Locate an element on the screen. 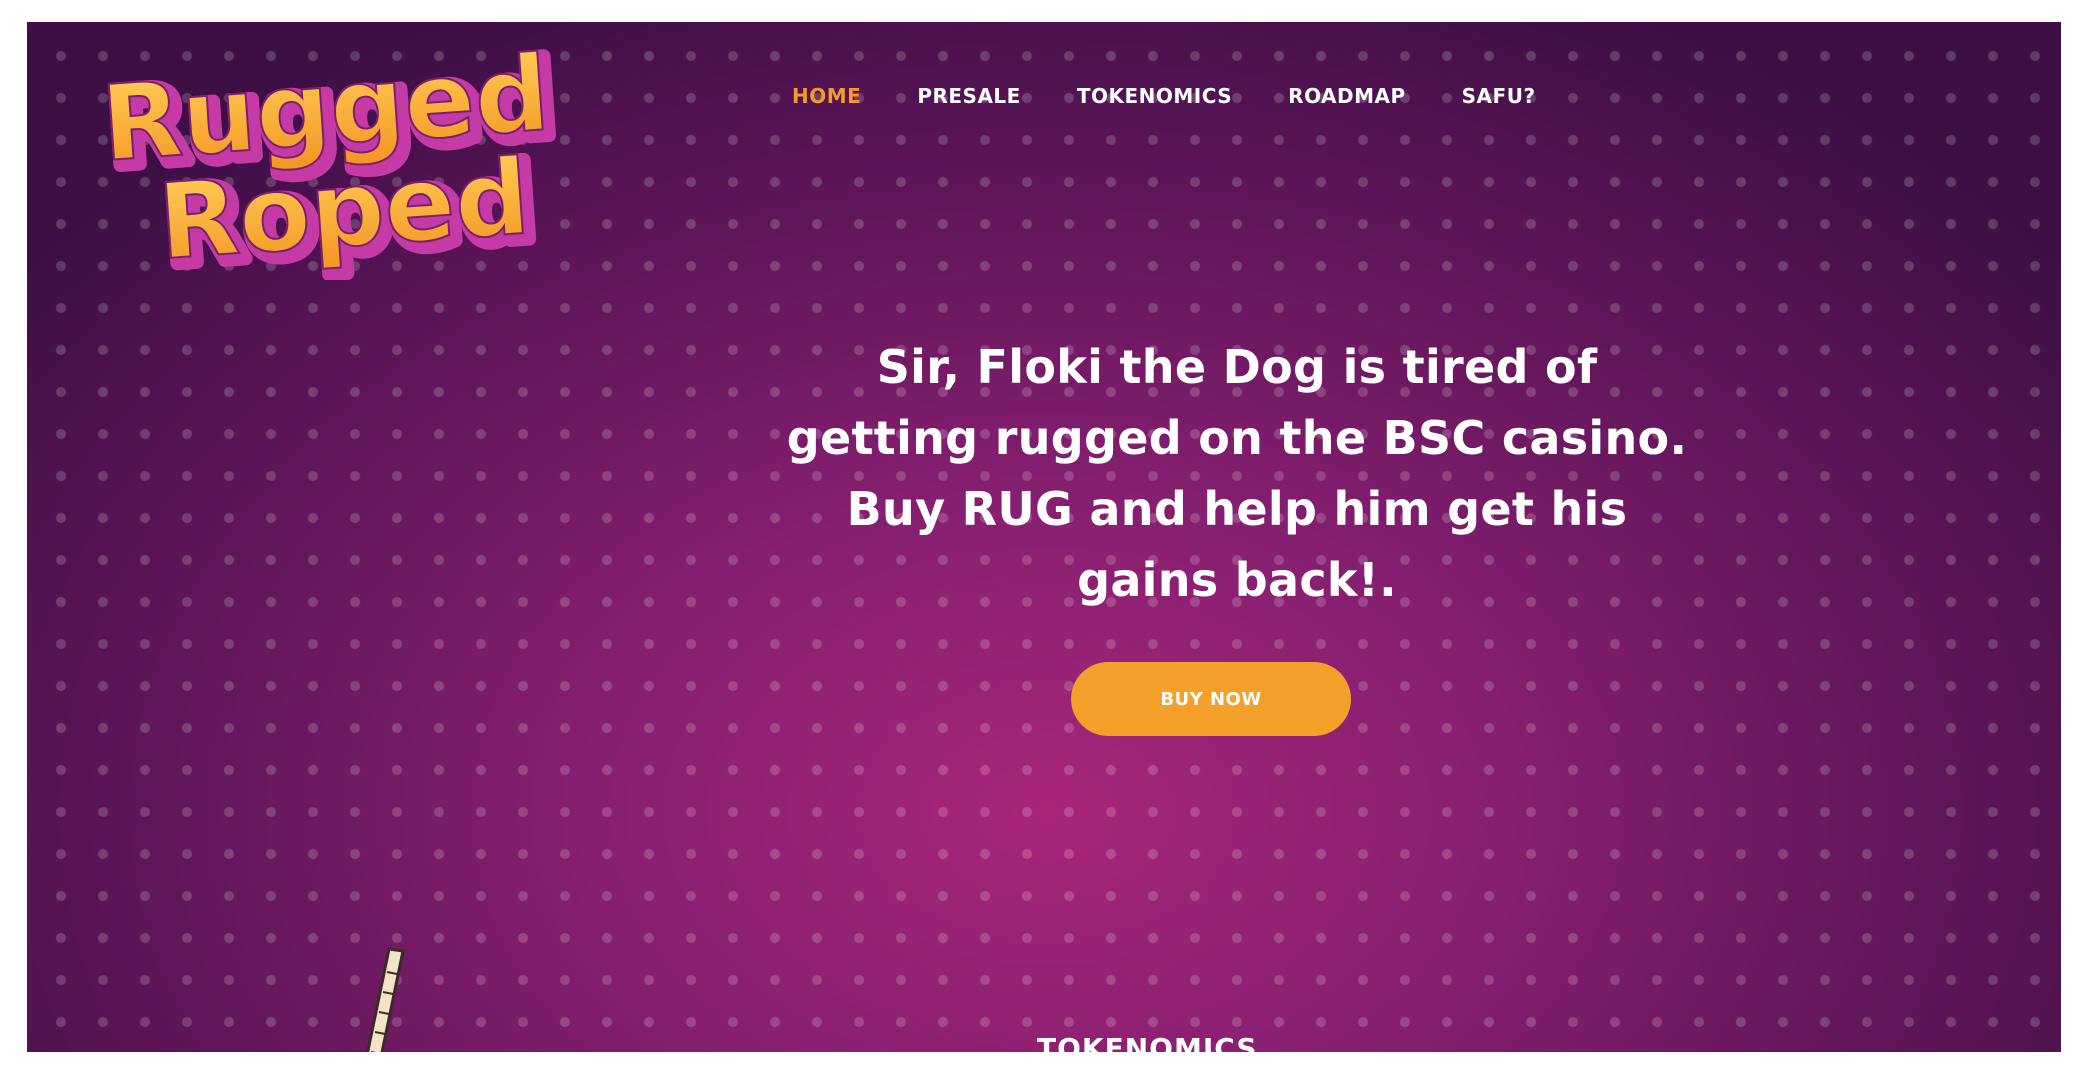 The image size is (2079, 1065). nav-home: HOME is located at coordinates (826, 96).